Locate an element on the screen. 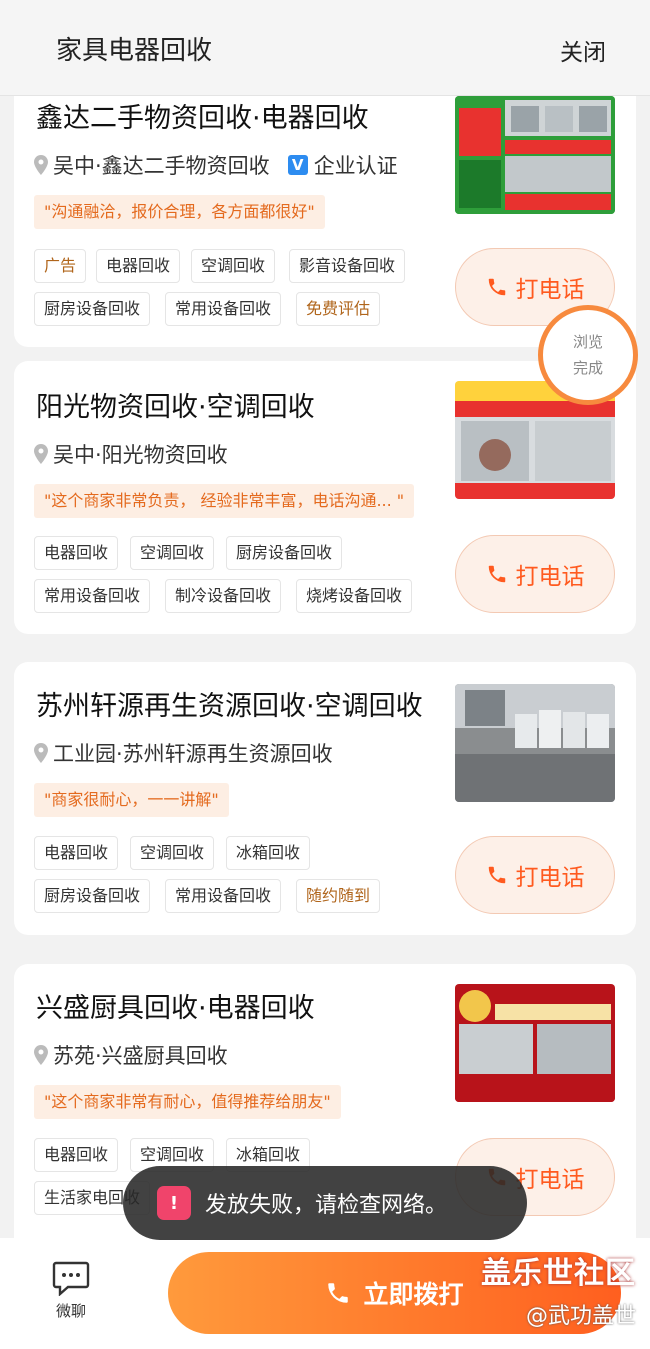  chat-label: 微聊 is located at coordinates (70, 1311).